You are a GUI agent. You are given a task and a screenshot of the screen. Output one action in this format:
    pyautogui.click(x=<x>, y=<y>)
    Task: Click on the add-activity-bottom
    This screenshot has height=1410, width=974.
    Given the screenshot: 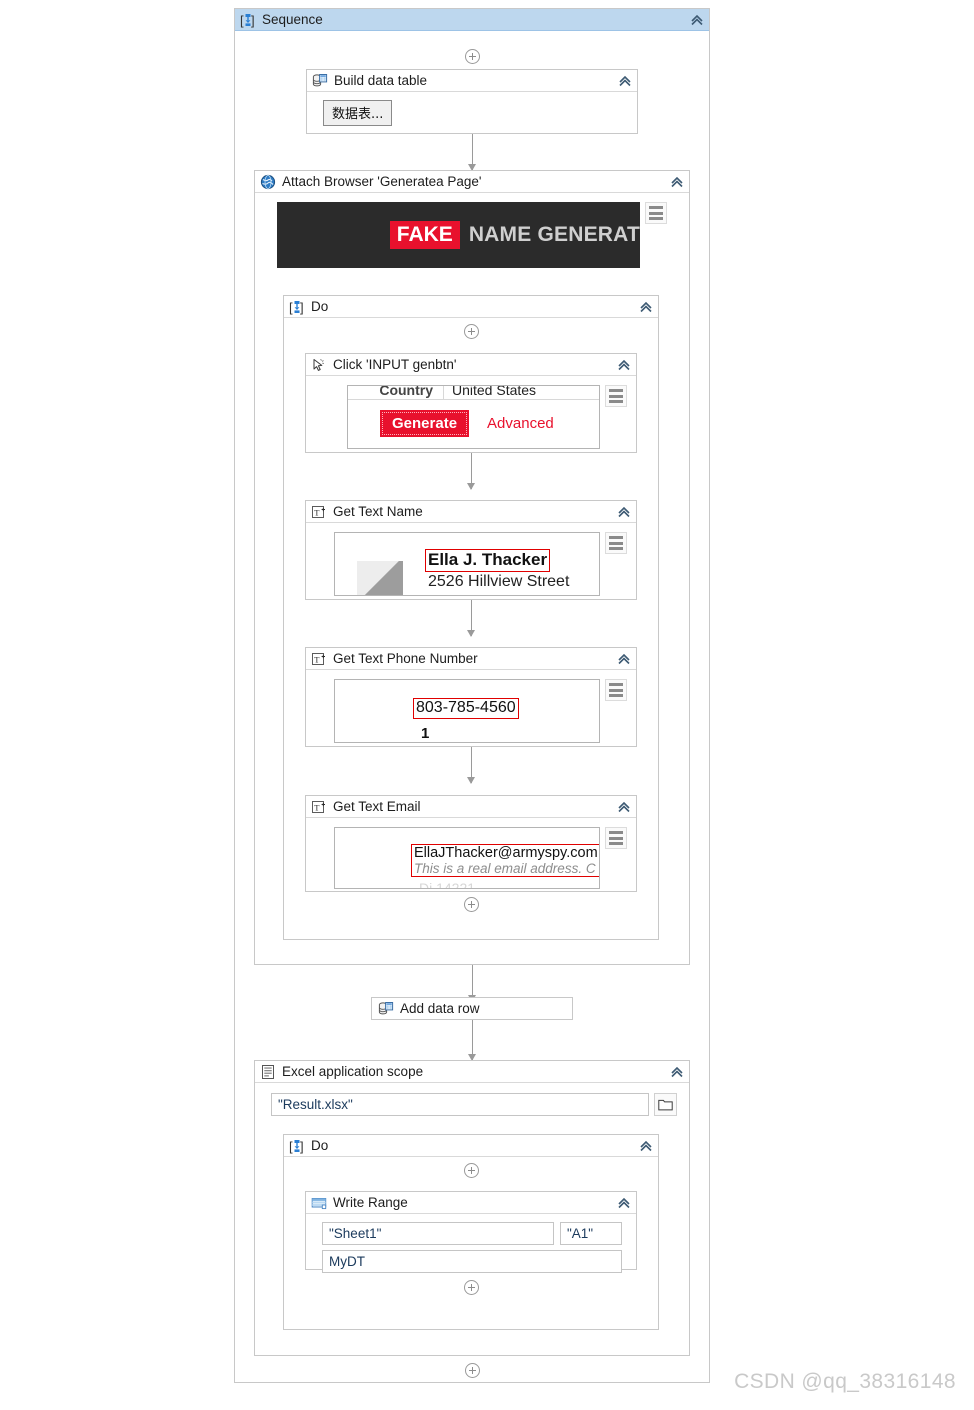 What is the action you would take?
    pyautogui.click(x=472, y=1370)
    